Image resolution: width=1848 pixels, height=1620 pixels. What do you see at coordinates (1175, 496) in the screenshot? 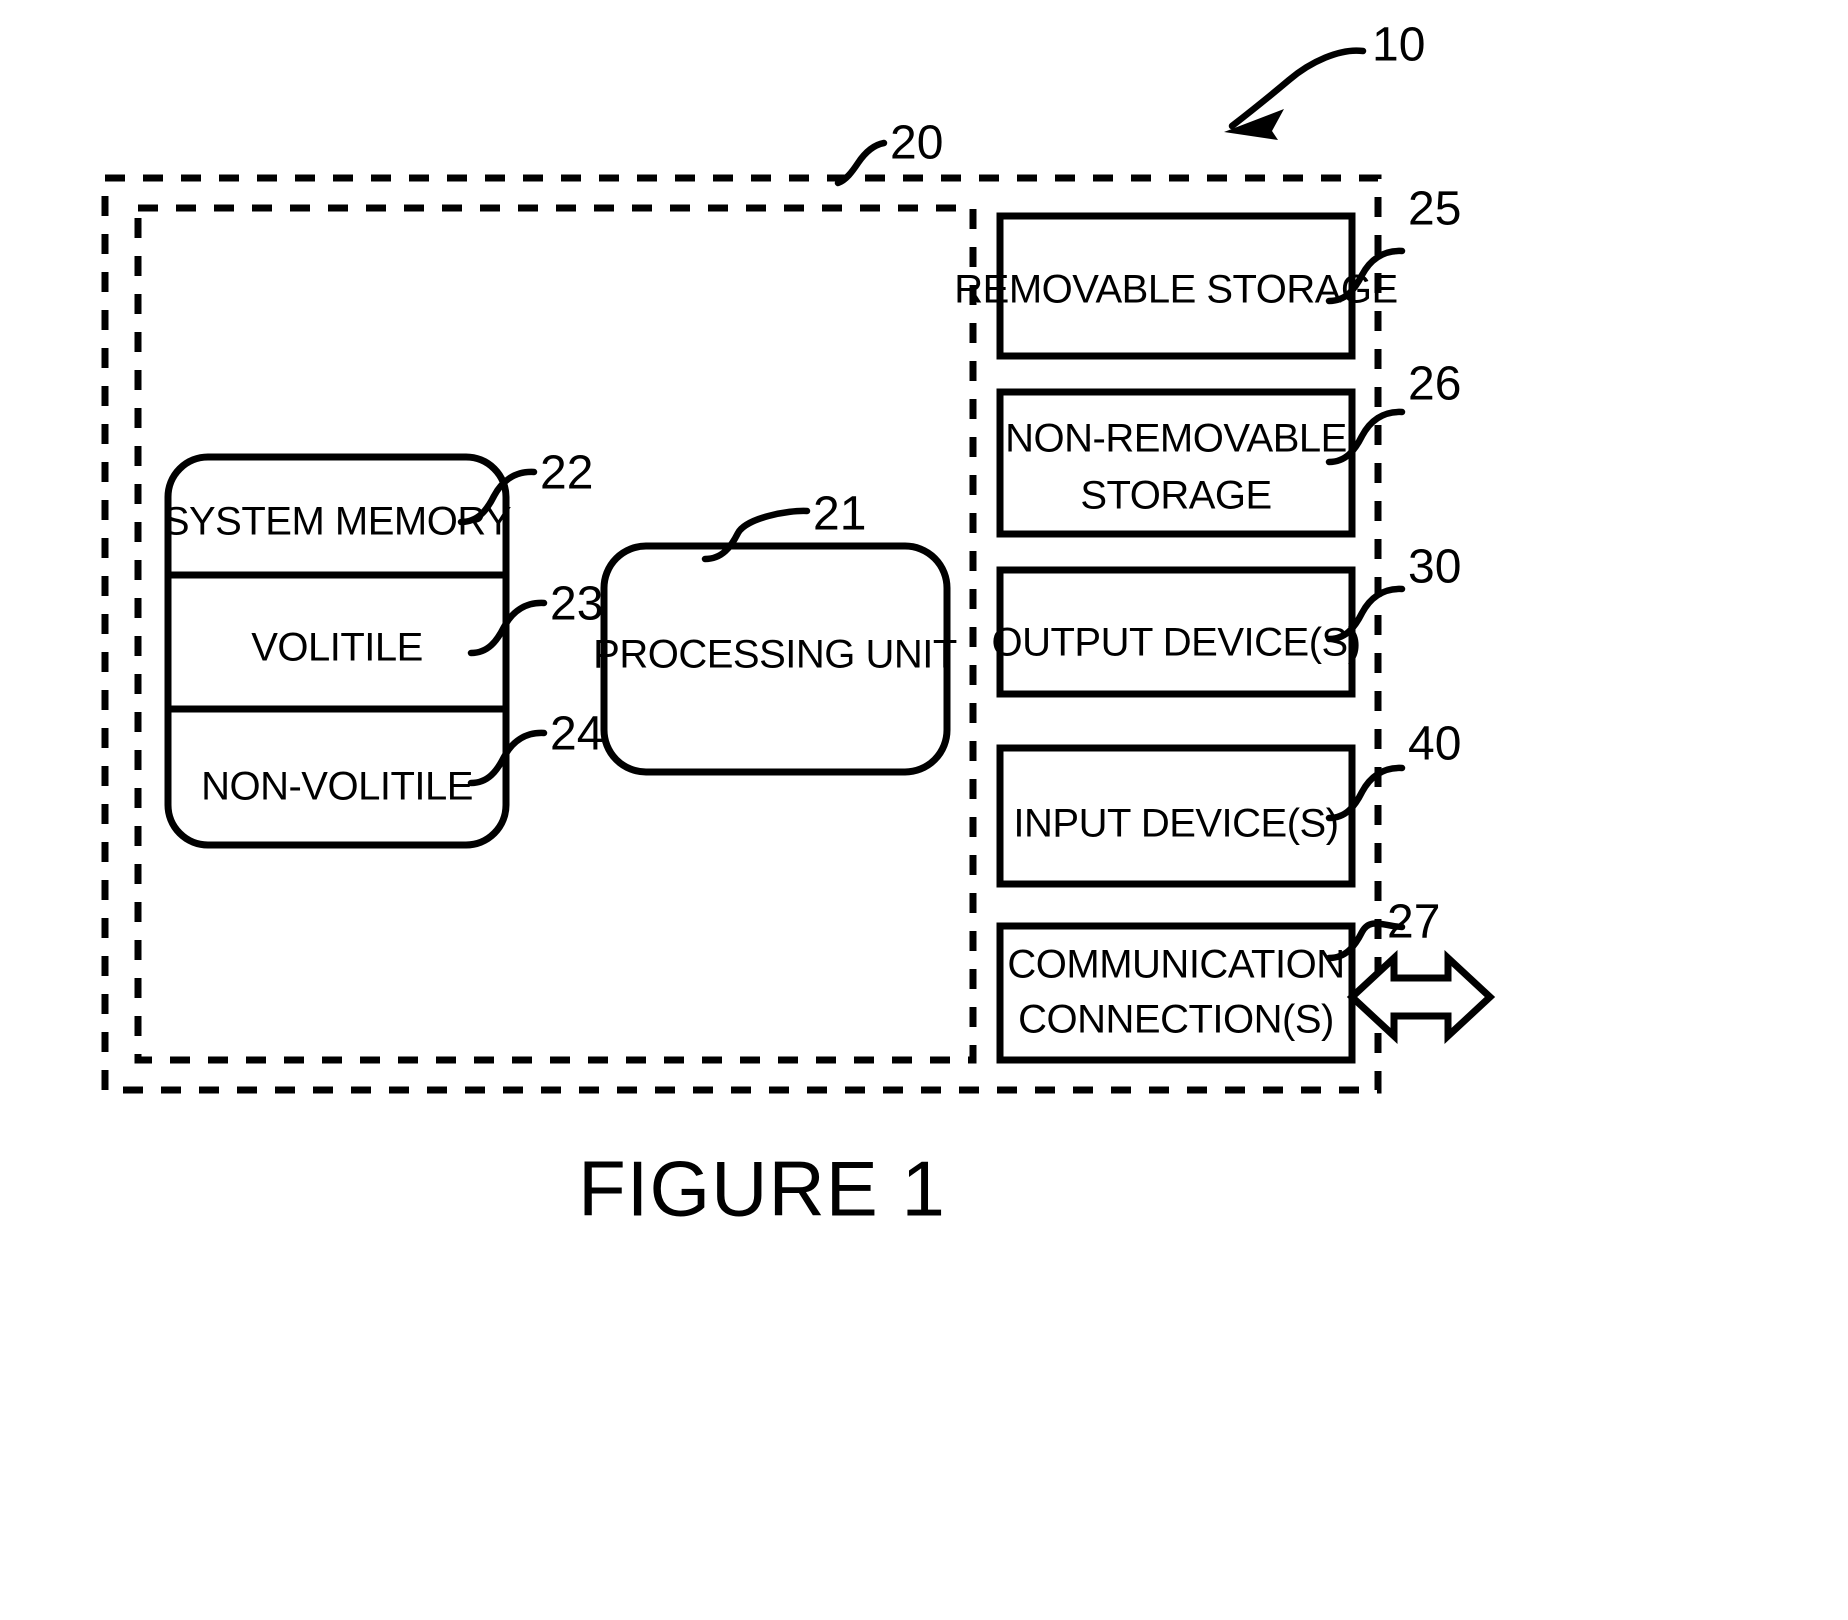
I see `non-removable-storage-label-line2: STORAGE` at bounding box center [1175, 496].